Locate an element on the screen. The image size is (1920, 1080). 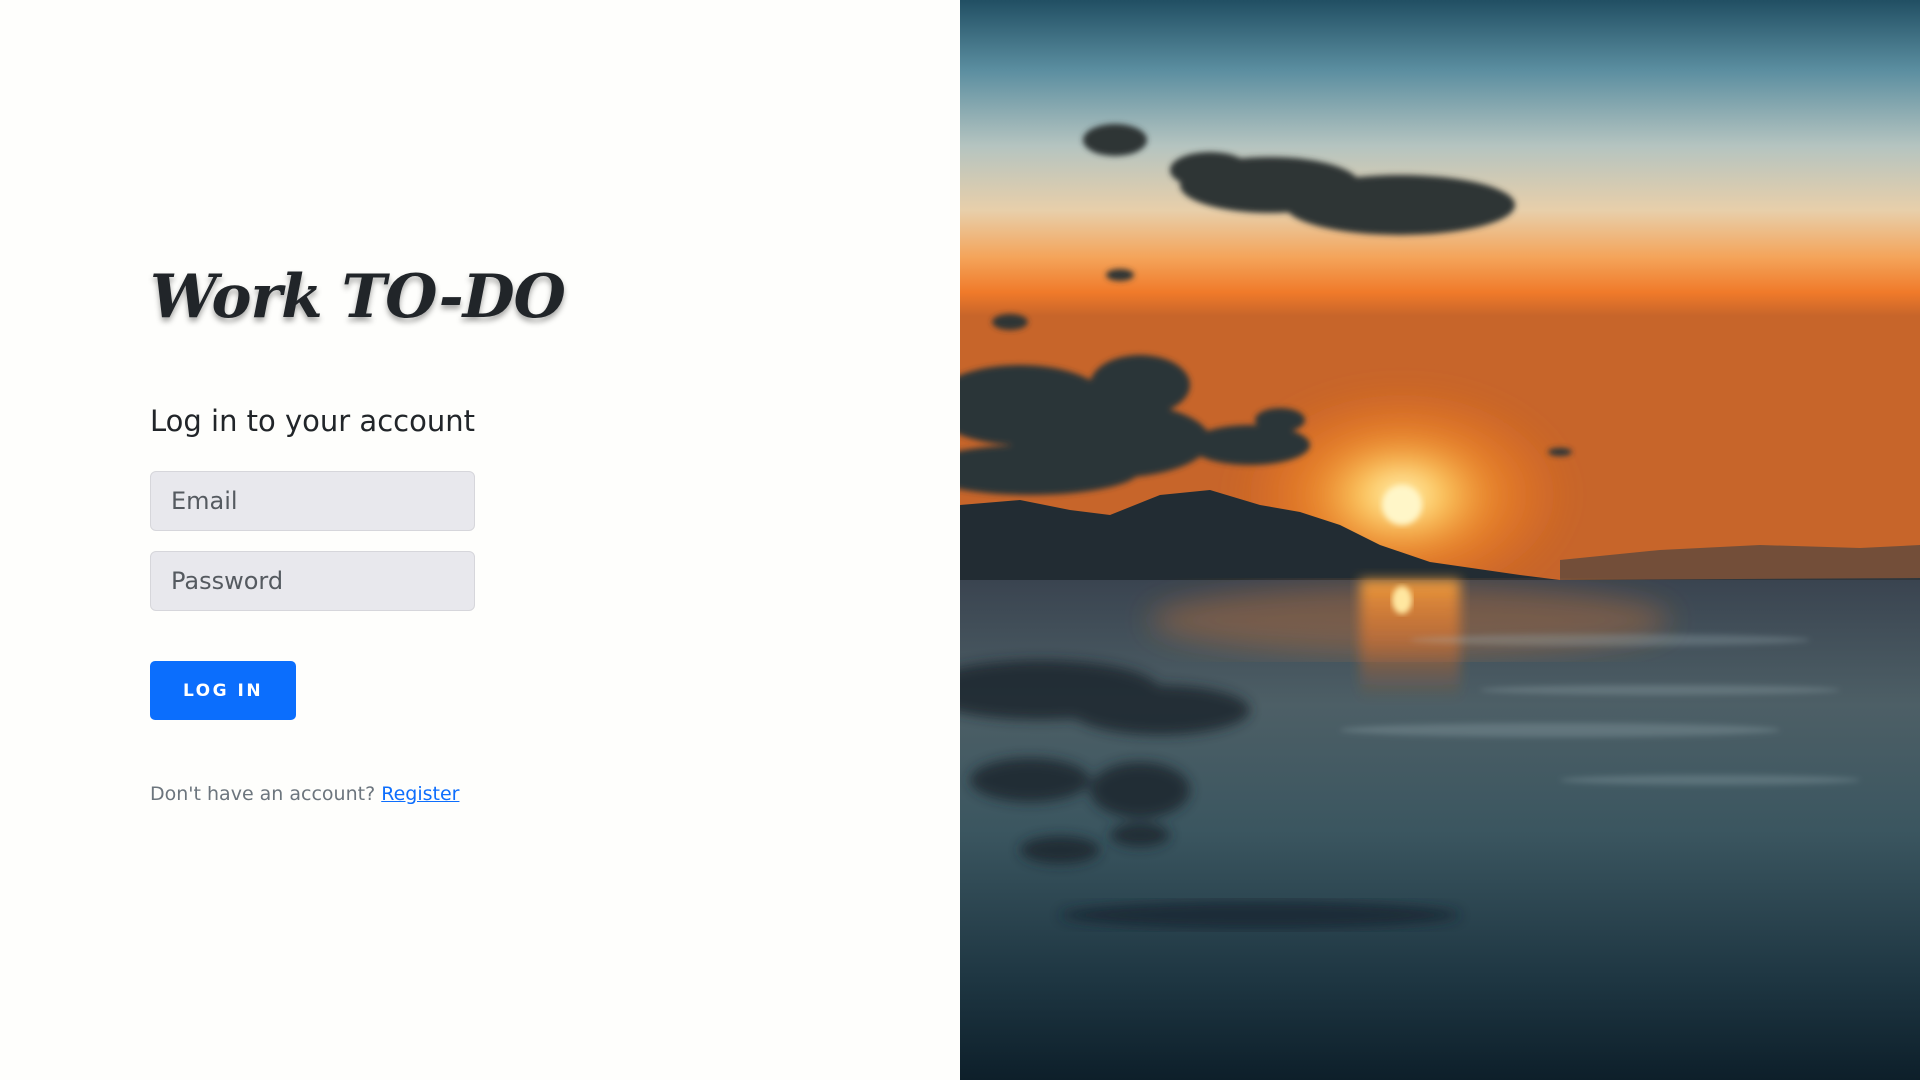
register-link: Register is located at coordinates (420, 794).